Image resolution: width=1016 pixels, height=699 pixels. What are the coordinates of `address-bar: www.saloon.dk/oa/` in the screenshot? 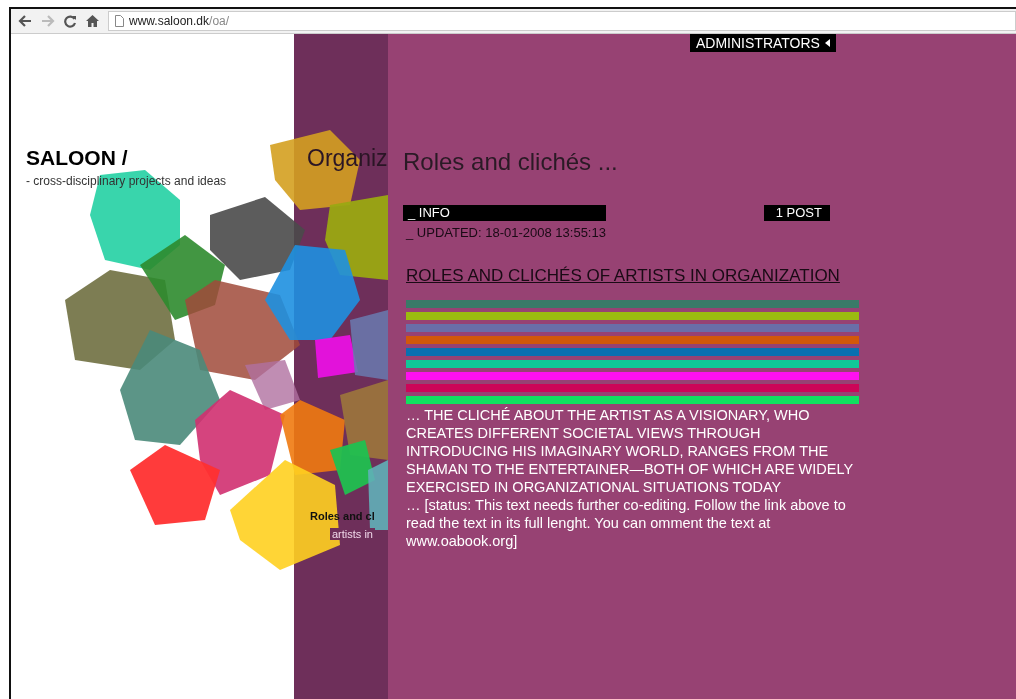 It's located at (562, 21).